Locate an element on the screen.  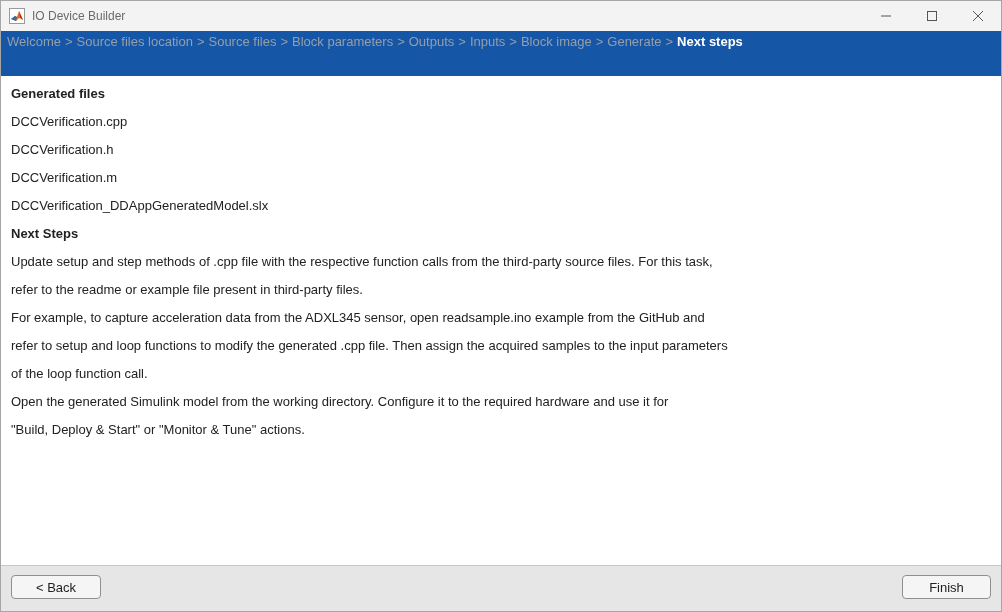
instruction-paragraph: Update setup and step methods of .cpp file with the respective function calls from the third-party source files. For this task, refer to the readme or example file present in third-party files. is located at coordinates (362, 276).